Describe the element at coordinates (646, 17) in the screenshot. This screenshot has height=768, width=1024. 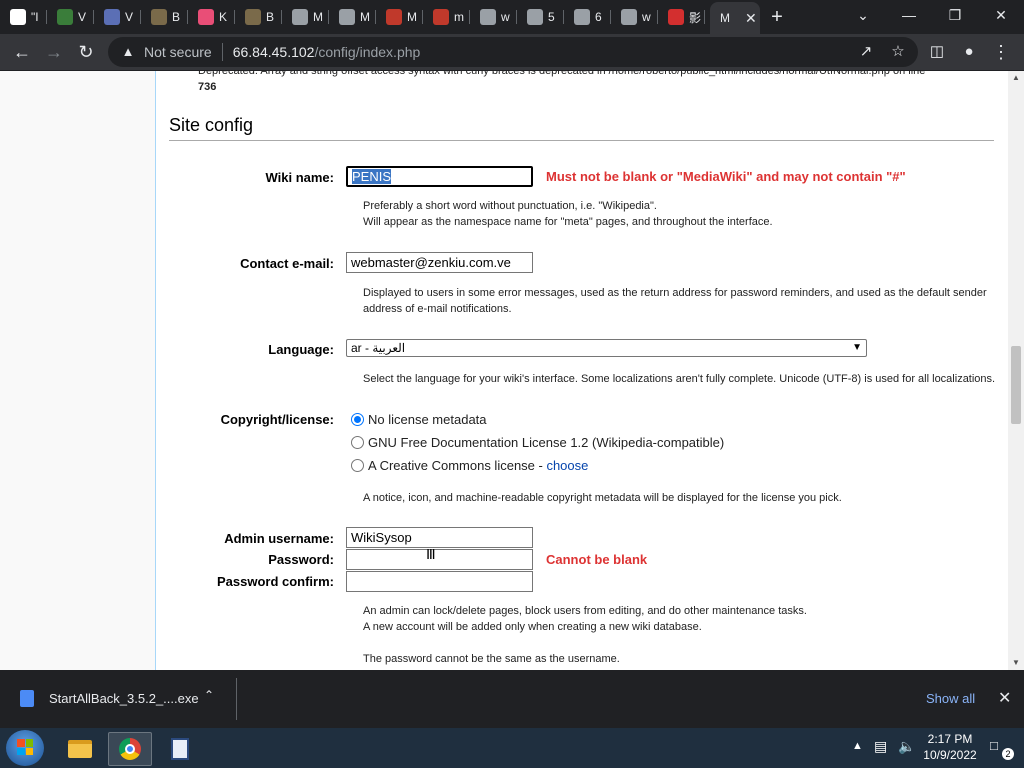
I see `tab-label: w` at that location.